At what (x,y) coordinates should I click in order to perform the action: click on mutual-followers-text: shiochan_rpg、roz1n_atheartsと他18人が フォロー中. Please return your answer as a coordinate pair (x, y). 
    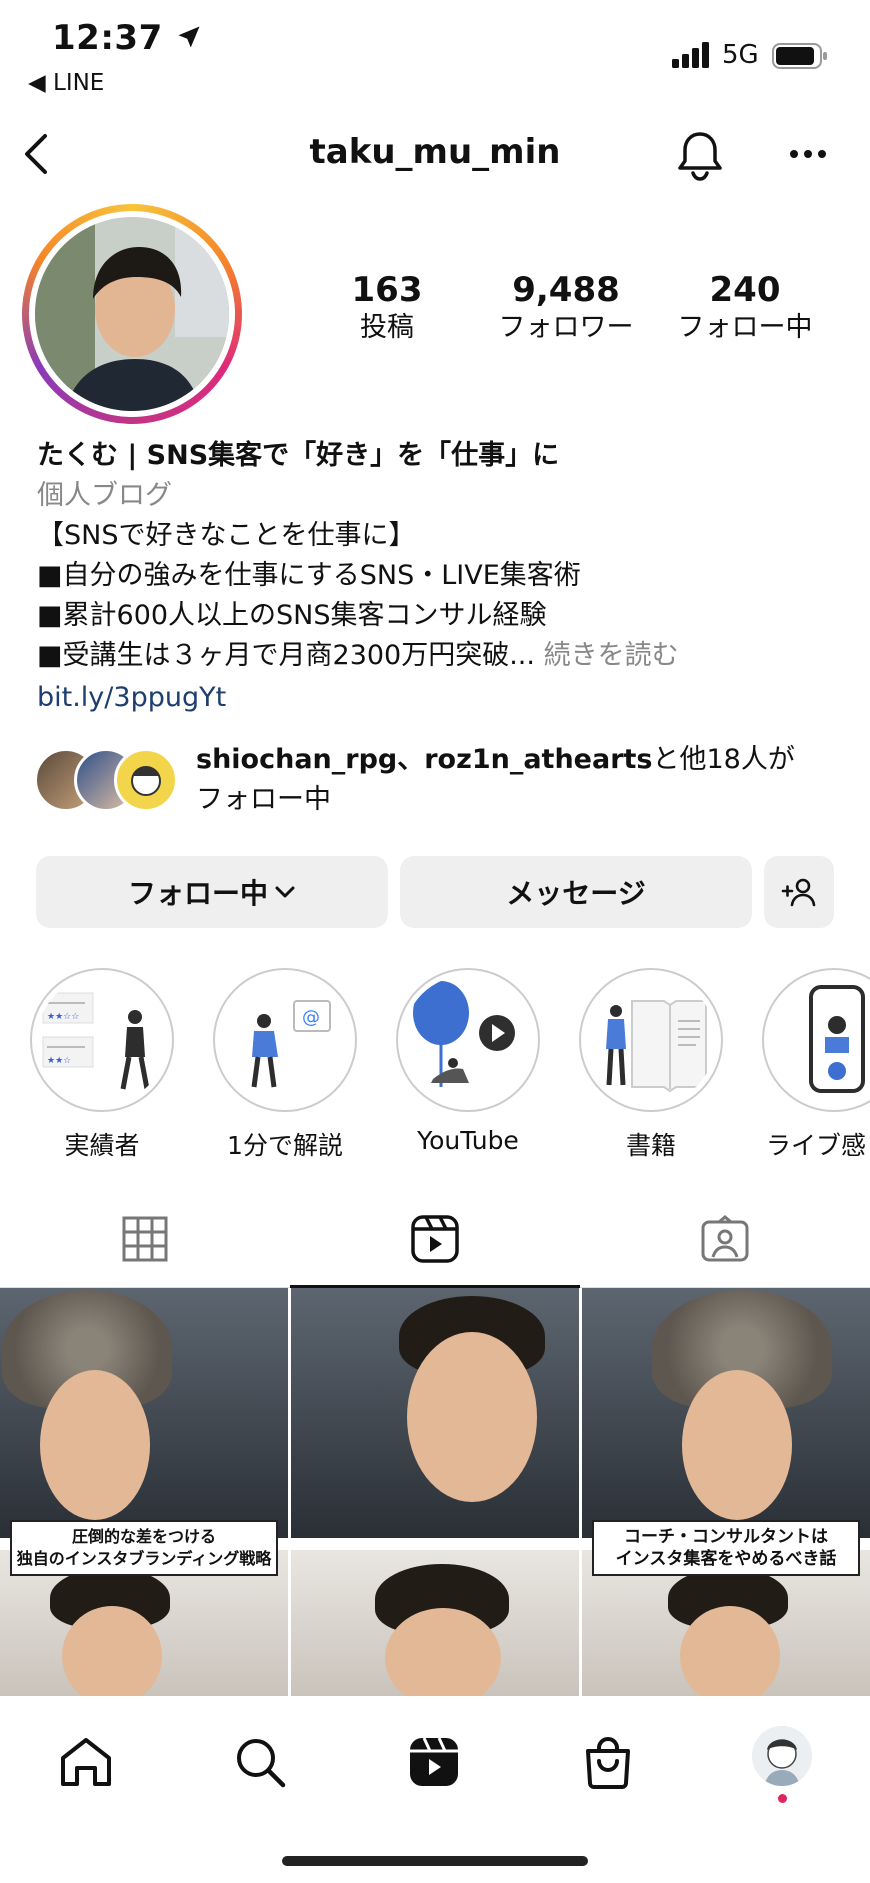
    Looking at the image, I should click on (521, 780).